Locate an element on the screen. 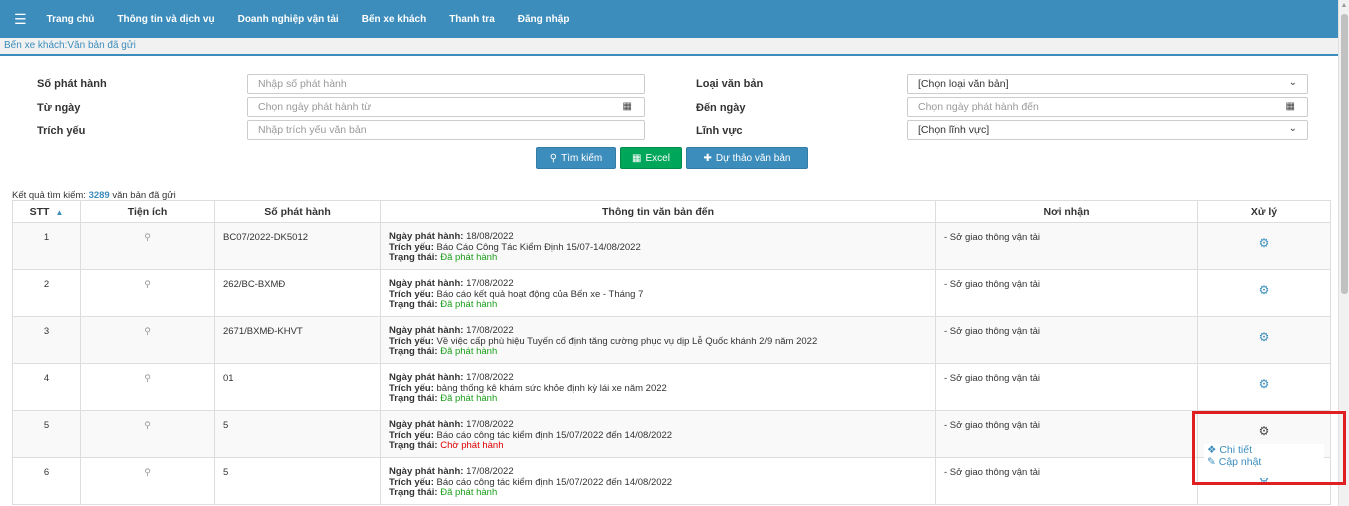 The height and width of the screenshot is (506, 1349). nav-item-transport-business: Doanh nghiệp vận tải is located at coordinates (288, 19).